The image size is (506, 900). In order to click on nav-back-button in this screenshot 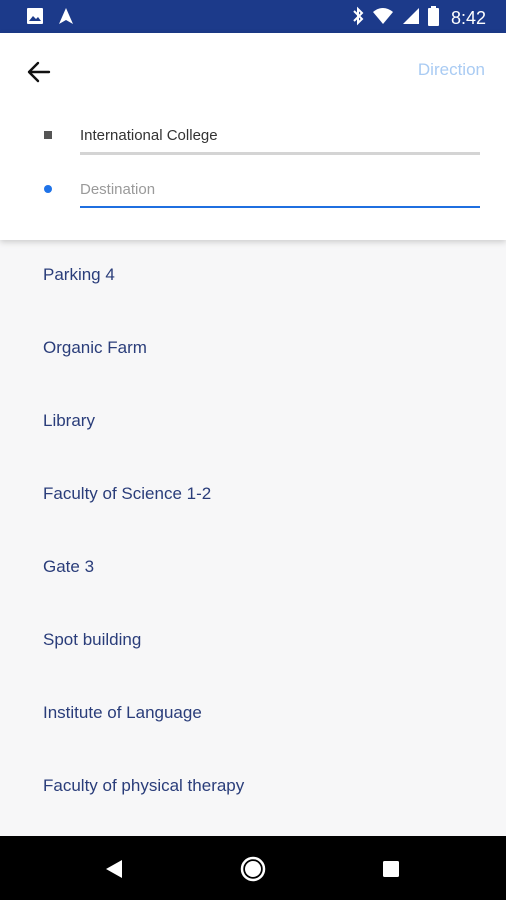, I will do `click(115, 869)`.